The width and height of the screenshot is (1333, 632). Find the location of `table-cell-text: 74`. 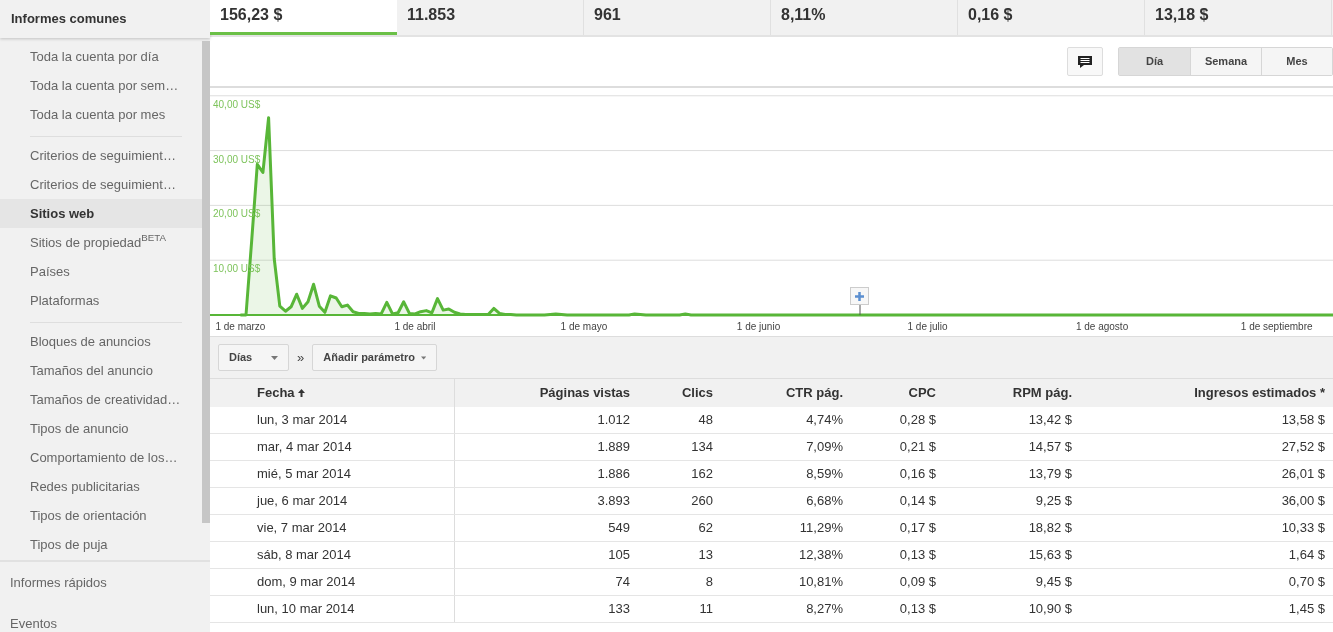

table-cell-text: 74 is located at coordinates (622, 582).